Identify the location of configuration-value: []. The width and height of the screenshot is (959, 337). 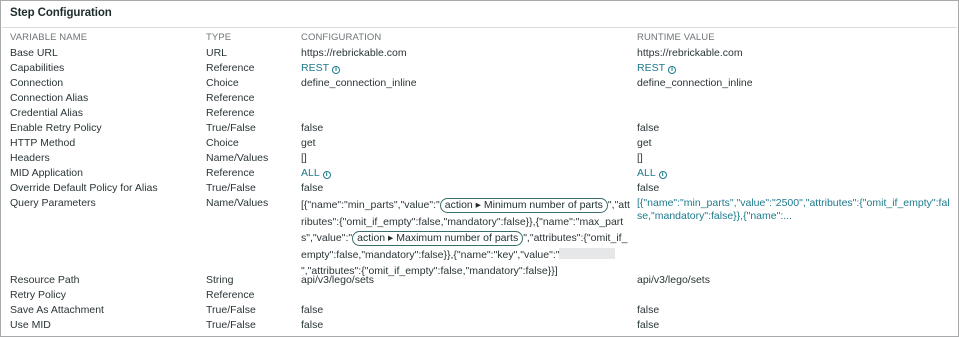
(304, 158).